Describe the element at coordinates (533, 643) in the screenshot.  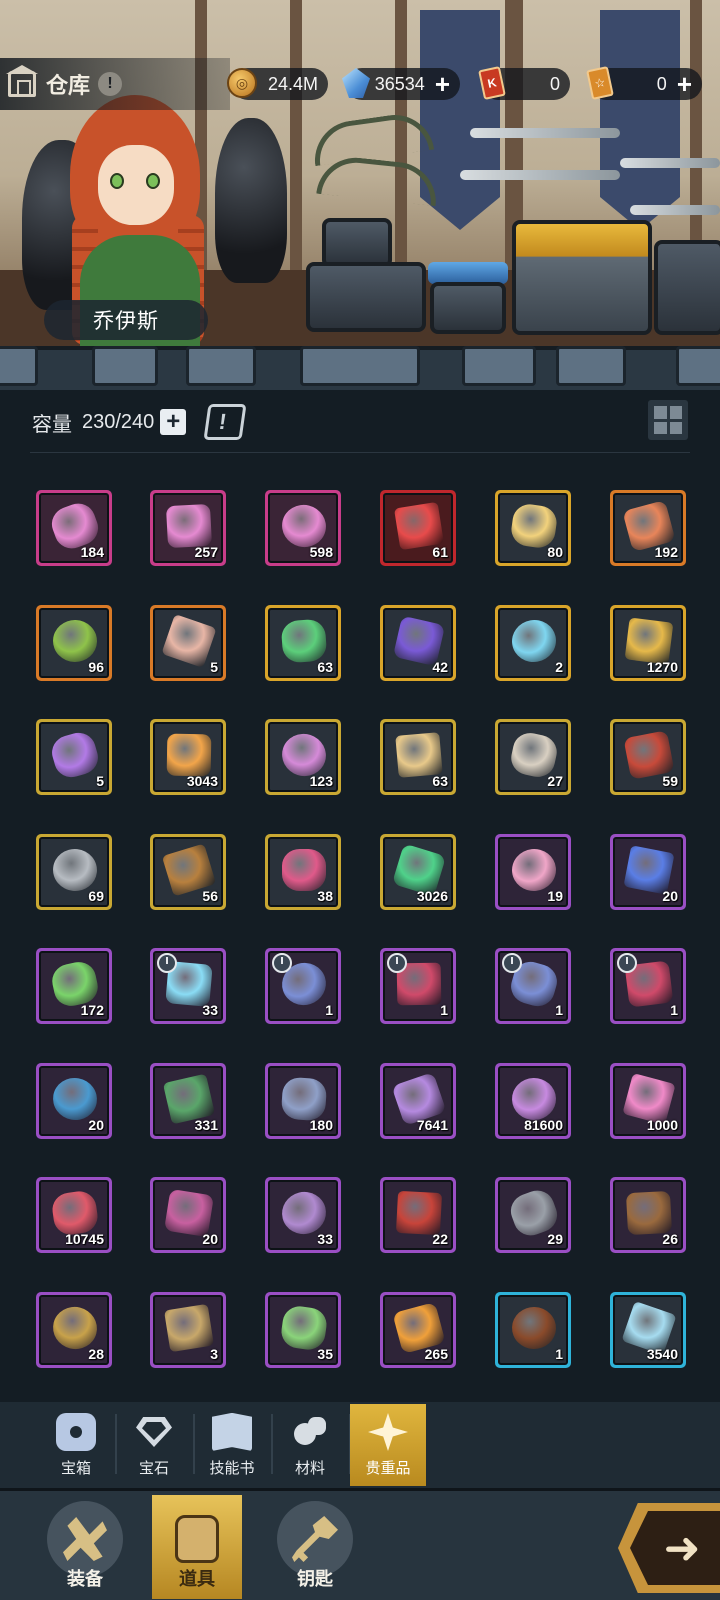
I see `item-slot: 2` at that location.